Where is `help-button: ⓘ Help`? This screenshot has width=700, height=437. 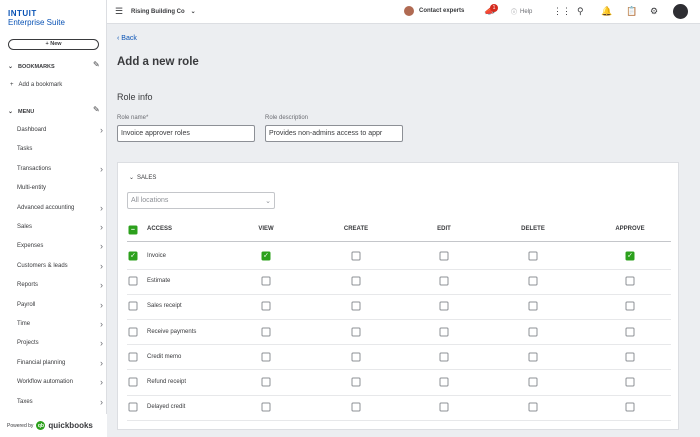 help-button: ⓘ Help is located at coordinates (521, 12).